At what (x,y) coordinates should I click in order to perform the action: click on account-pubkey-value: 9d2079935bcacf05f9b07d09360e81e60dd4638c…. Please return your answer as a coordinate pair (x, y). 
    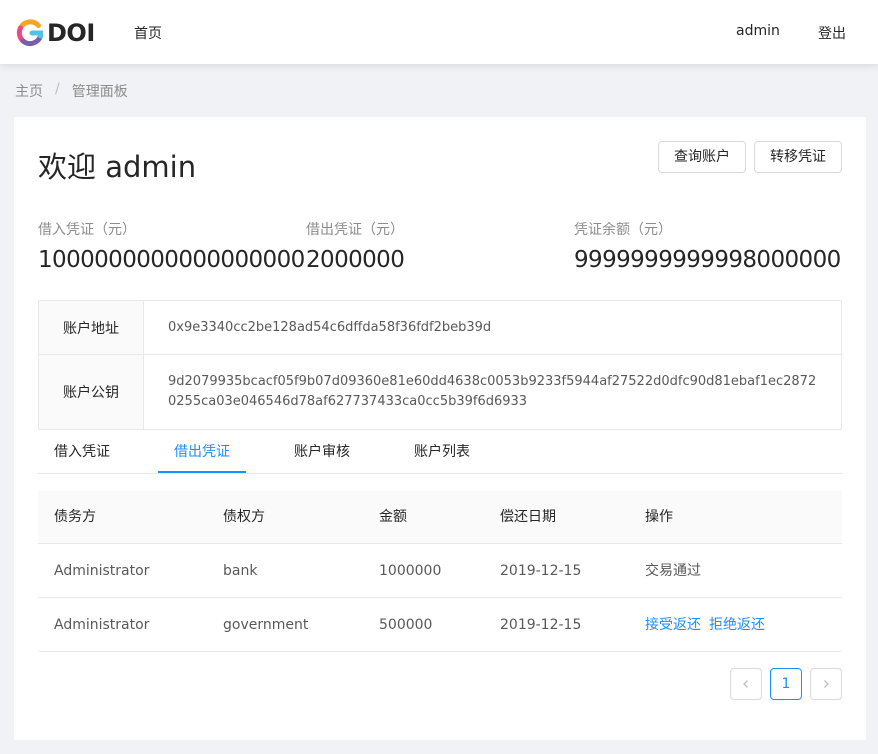
    Looking at the image, I should click on (492, 391).